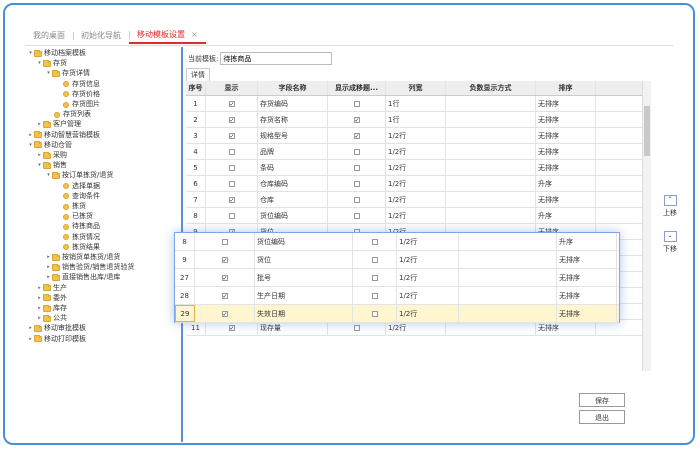 This screenshot has width=700, height=449. What do you see at coordinates (646, 226) in the screenshot?
I see `grid-scrollbar` at bounding box center [646, 226].